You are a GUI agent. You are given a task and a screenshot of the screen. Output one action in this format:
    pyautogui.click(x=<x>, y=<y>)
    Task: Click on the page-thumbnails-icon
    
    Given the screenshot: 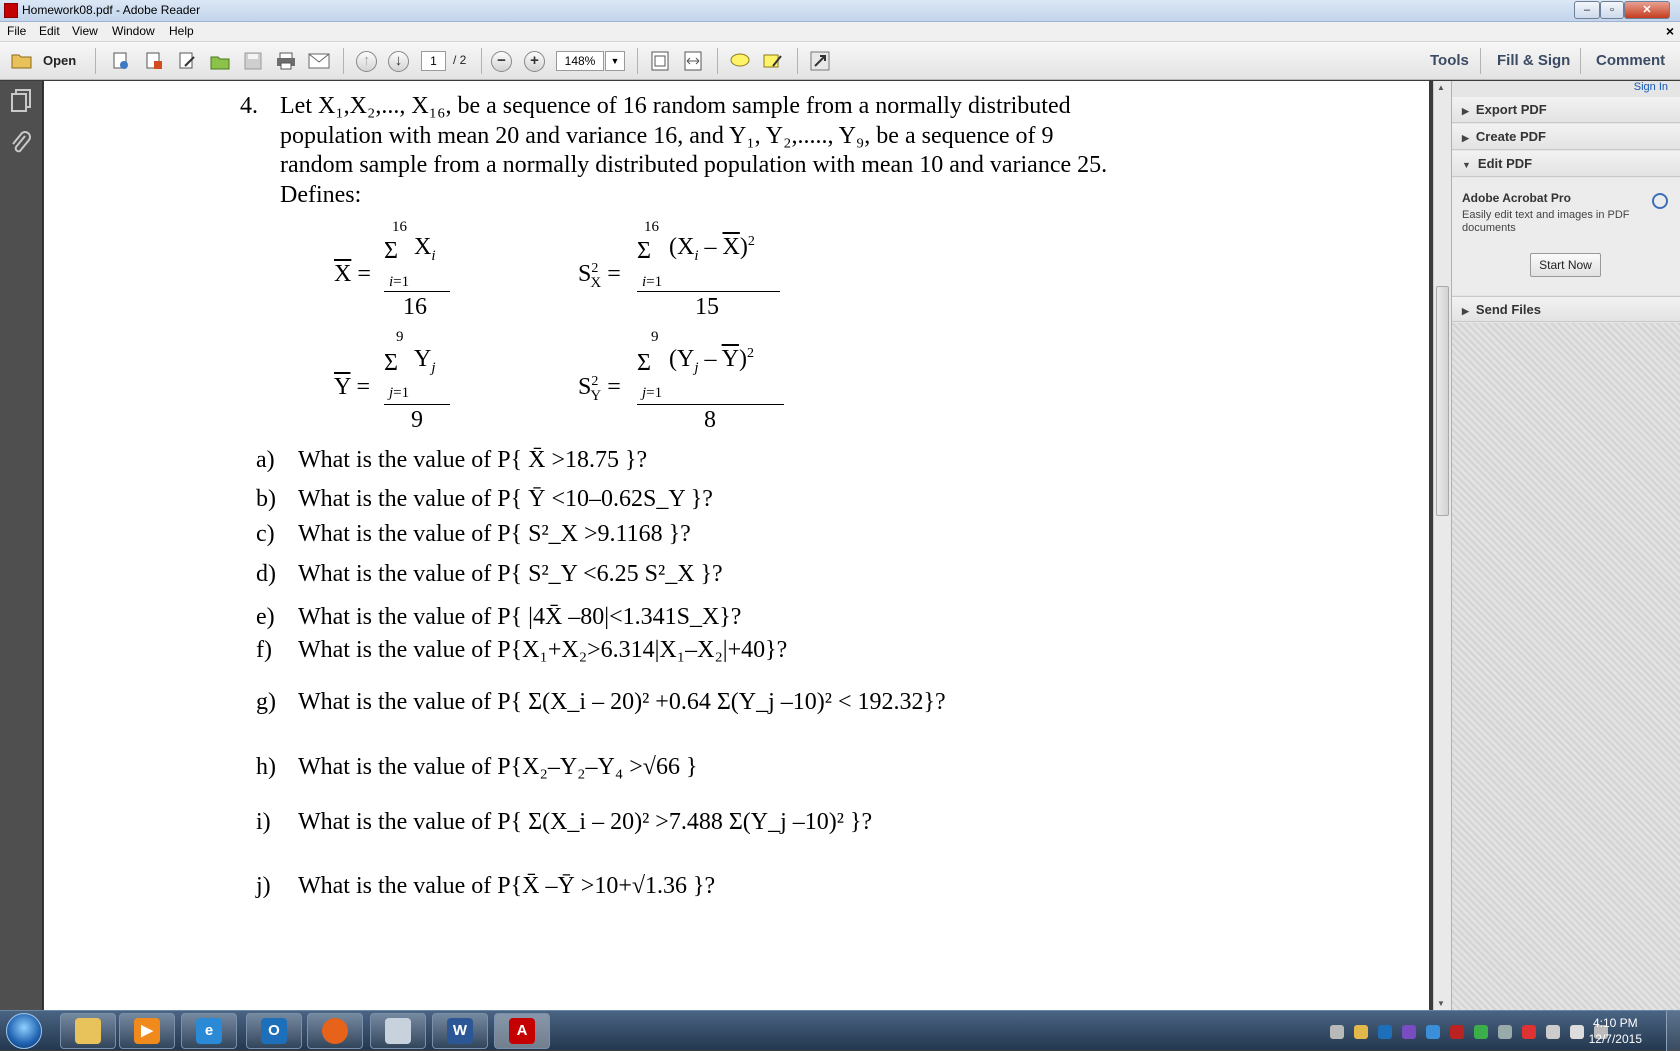 What is the action you would take?
    pyautogui.click(x=21, y=101)
    